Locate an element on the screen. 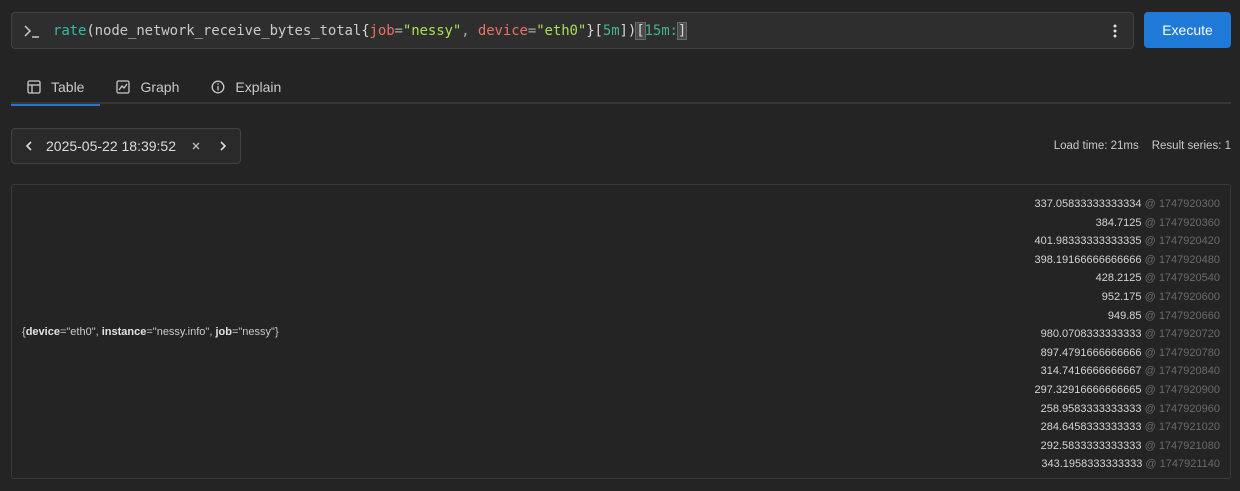 The height and width of the screenshot is (491, 1240). sample-value: 297.32916666666665 is located at coordinates (1088, 389).